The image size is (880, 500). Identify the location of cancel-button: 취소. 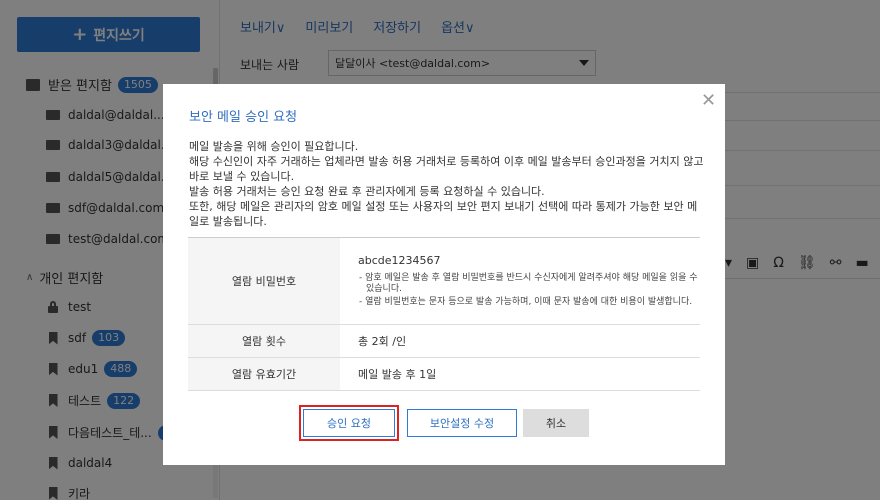
(556, 423).